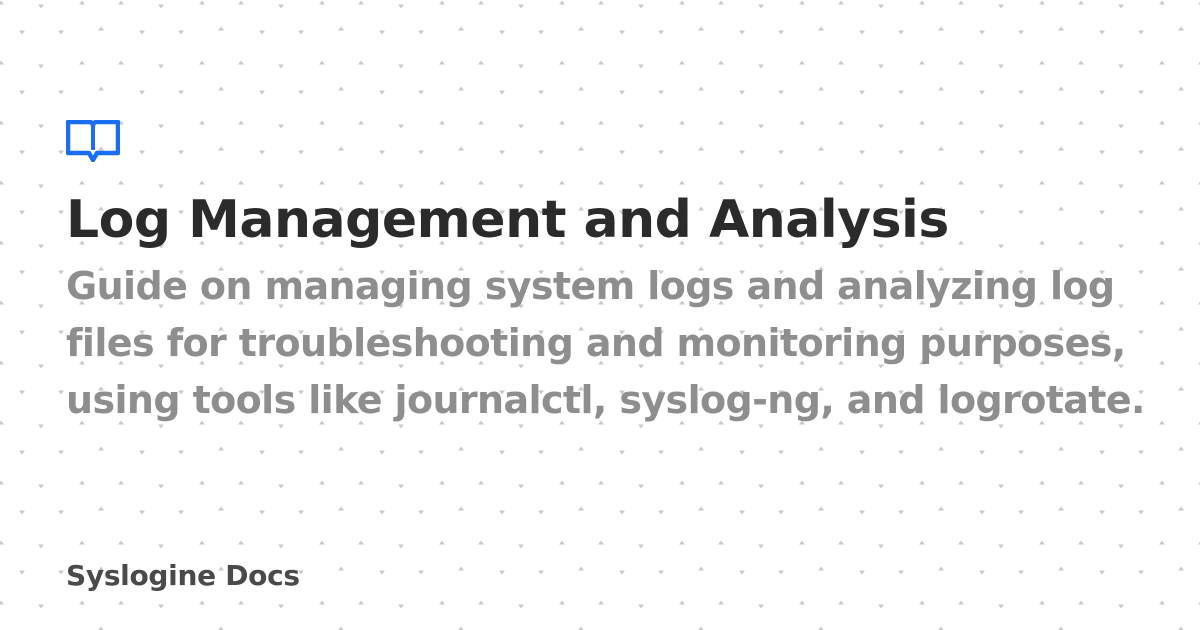 Image resolution: width=1200 pixels, height=630 pixels. Describe the element at coordinates (93, 141) in the screenshot. I see `book-icon` at that location.